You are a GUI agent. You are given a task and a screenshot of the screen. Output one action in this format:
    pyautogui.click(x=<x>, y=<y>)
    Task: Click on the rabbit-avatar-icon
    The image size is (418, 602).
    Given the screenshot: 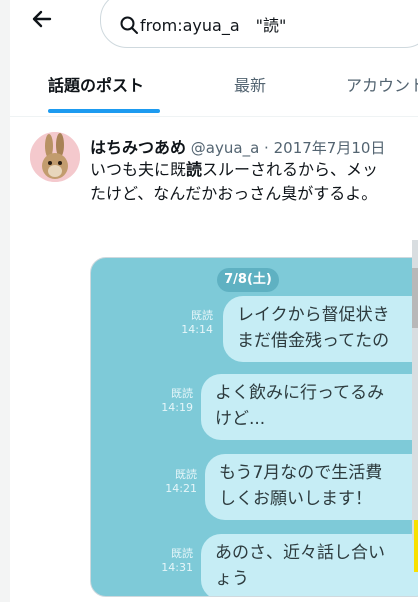 What is the action you would take?
    pyautogui.click(x=55, y=157)
    